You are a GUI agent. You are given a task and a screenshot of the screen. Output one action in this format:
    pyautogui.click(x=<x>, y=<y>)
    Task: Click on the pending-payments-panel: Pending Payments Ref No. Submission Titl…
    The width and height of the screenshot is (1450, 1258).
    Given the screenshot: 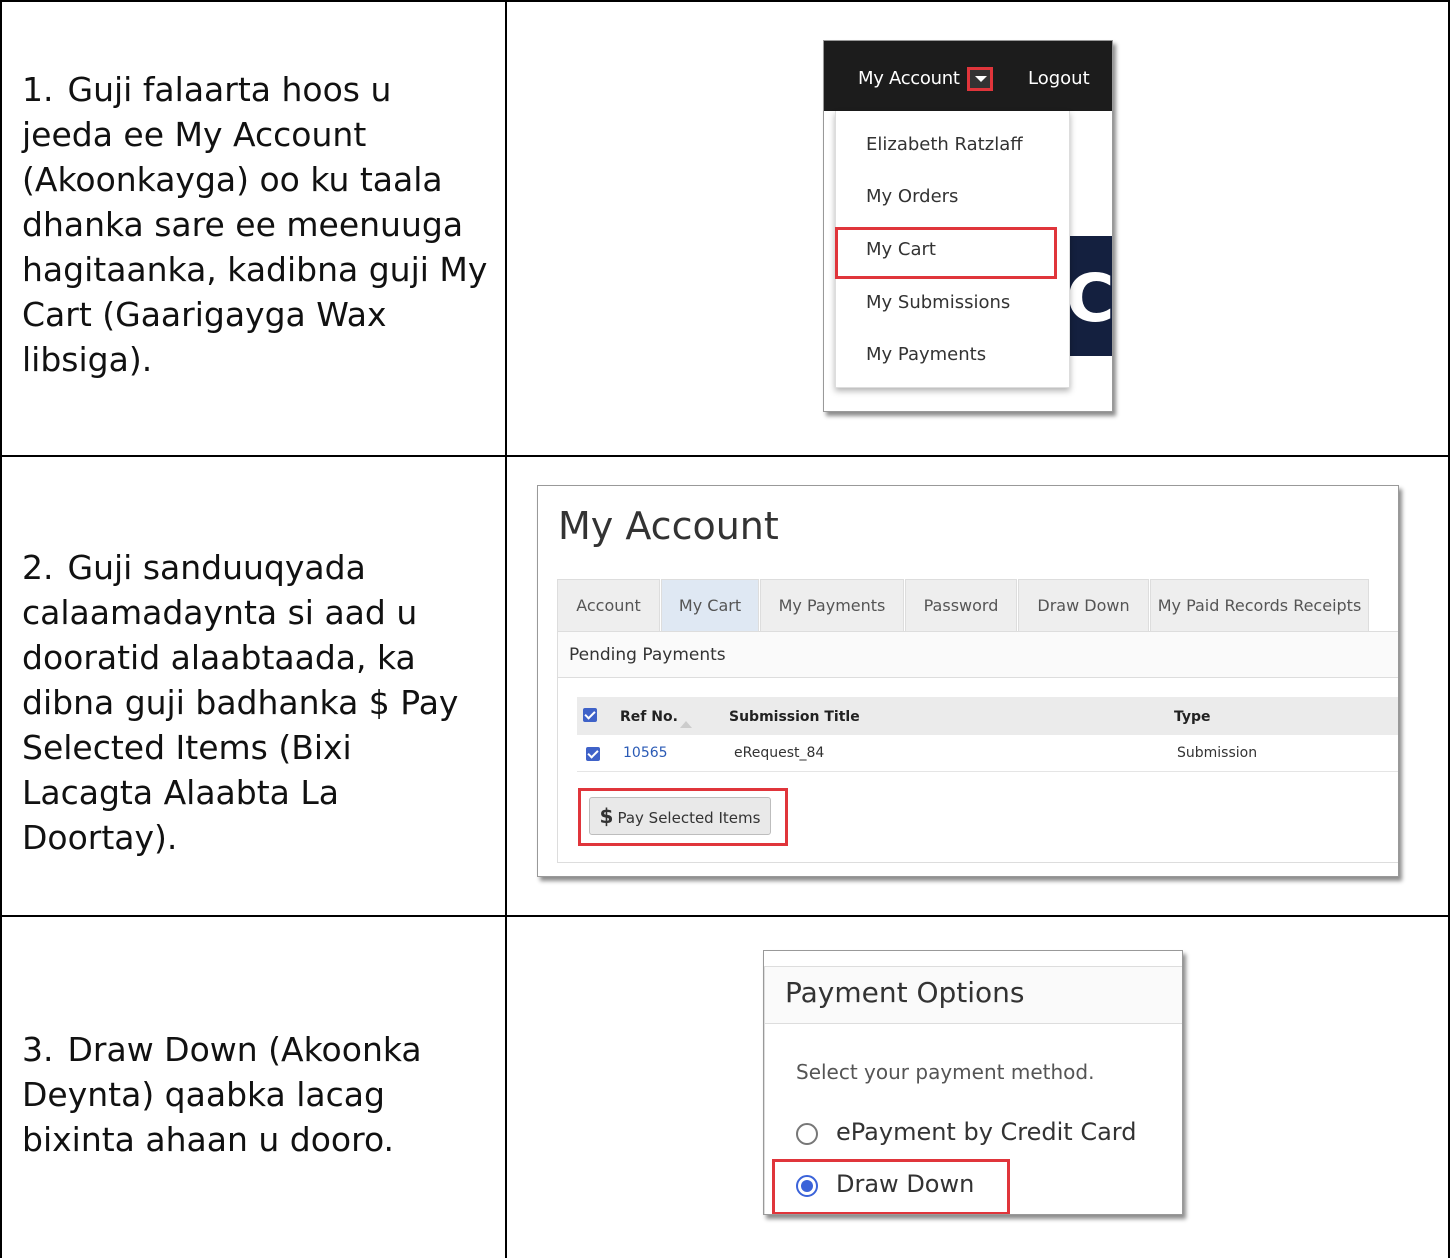 What is the action you would take?
    pyautogui.click(x=977, y=747)
    